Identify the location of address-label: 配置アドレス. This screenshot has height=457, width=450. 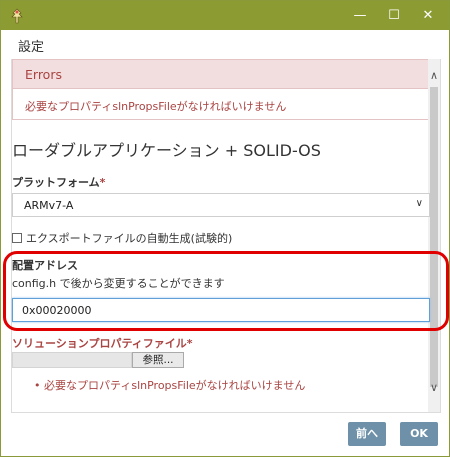
(45, 265).